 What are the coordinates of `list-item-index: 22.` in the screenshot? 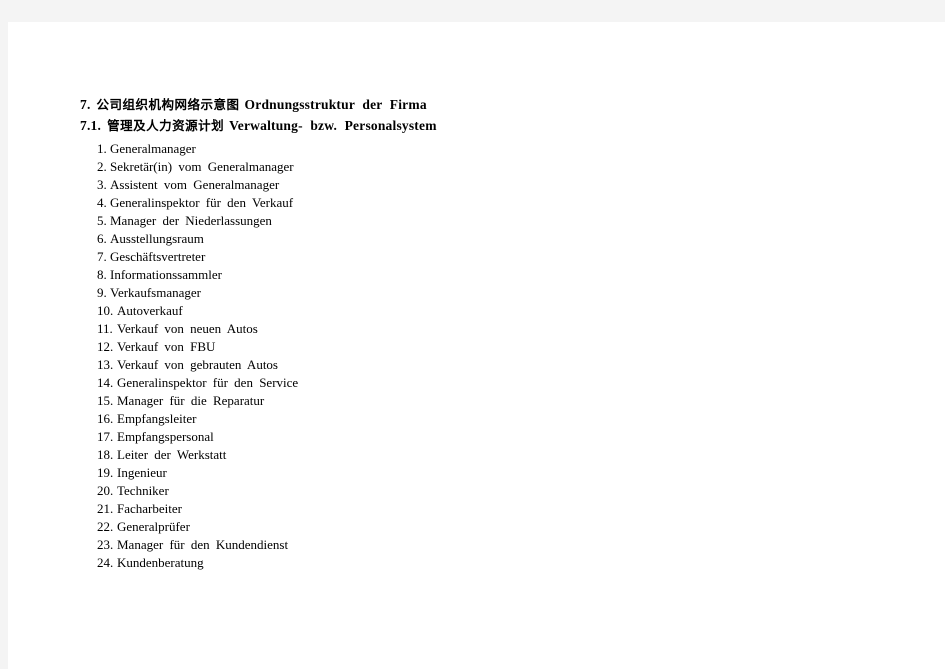 It's located at (105, 526).